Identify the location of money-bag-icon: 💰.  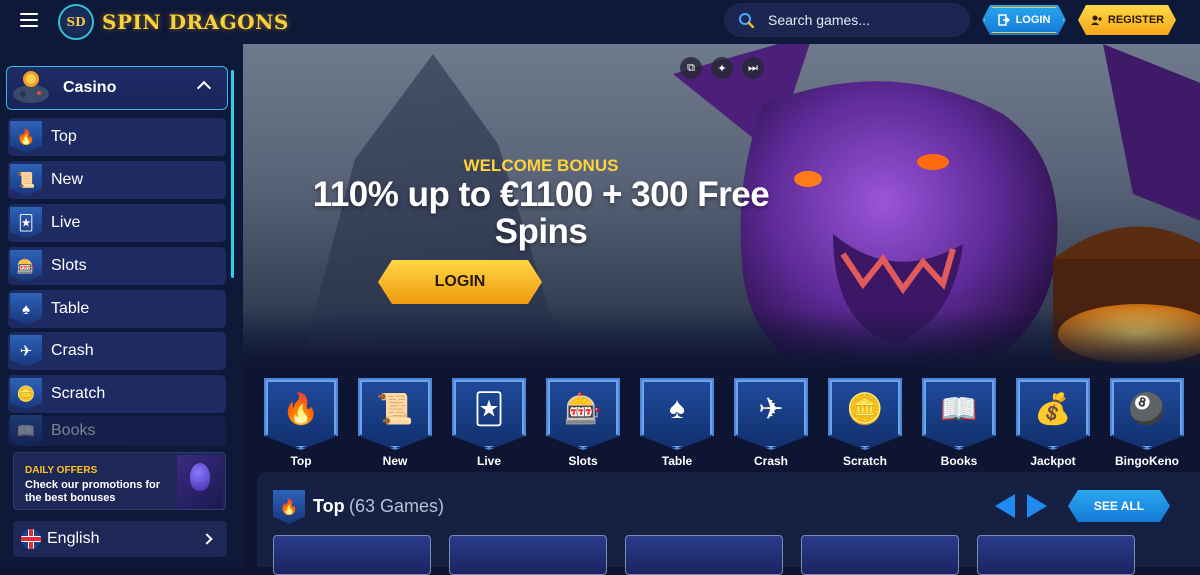
(1053, 409).